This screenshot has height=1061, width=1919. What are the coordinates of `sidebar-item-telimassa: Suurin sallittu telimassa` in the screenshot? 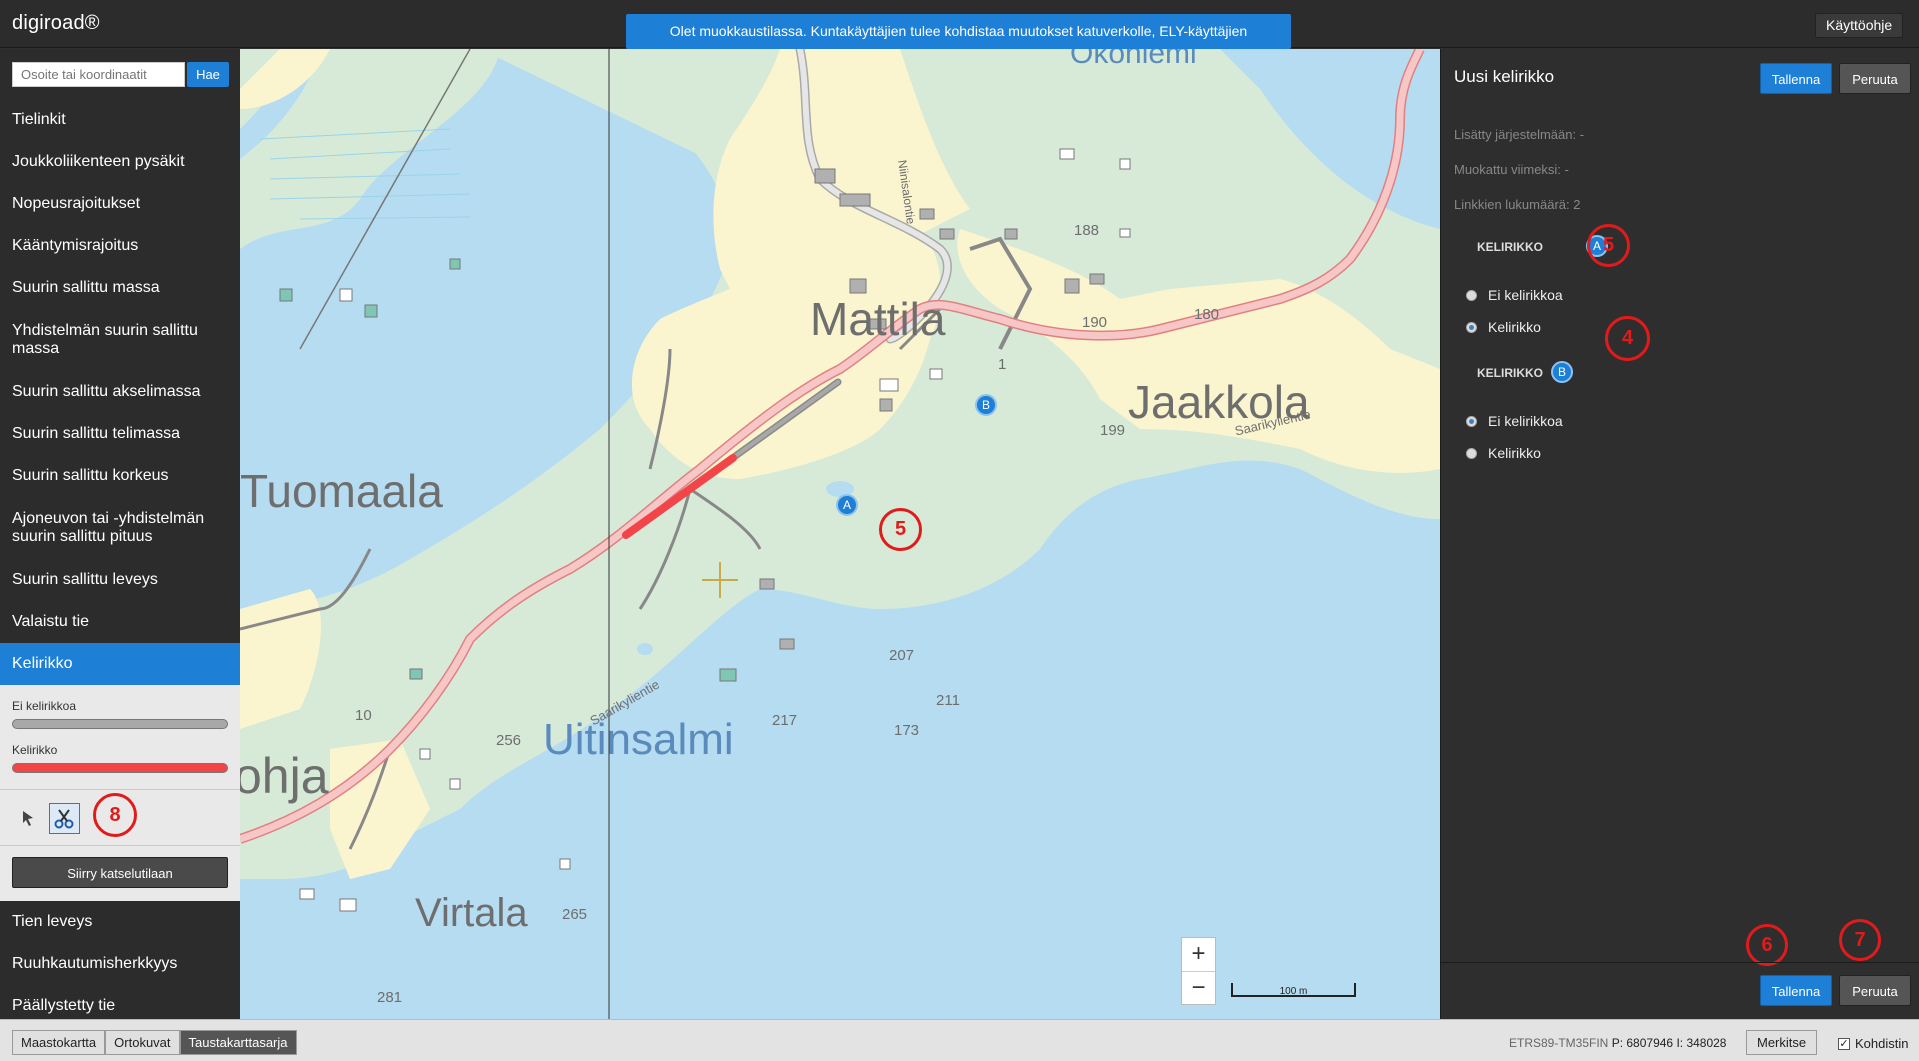 It's located at (120, 434).